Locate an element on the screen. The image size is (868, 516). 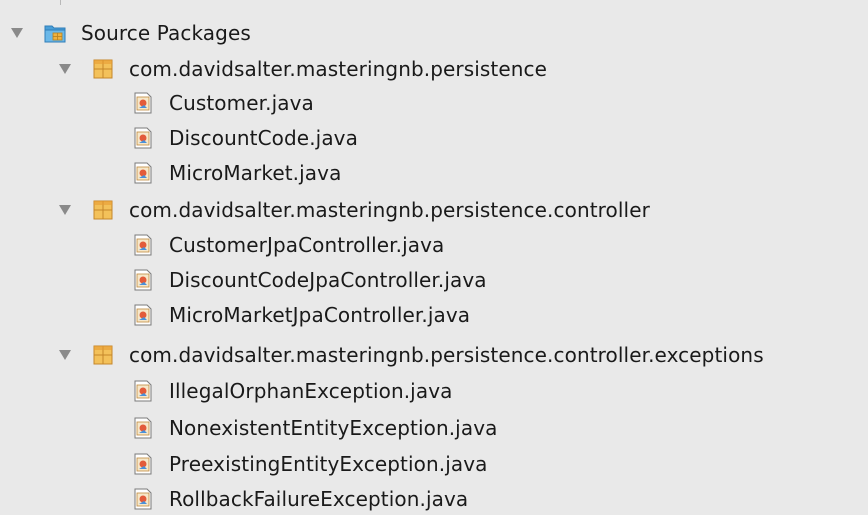
tree-node-file: Customer.java is located at coordinates (223, 103).